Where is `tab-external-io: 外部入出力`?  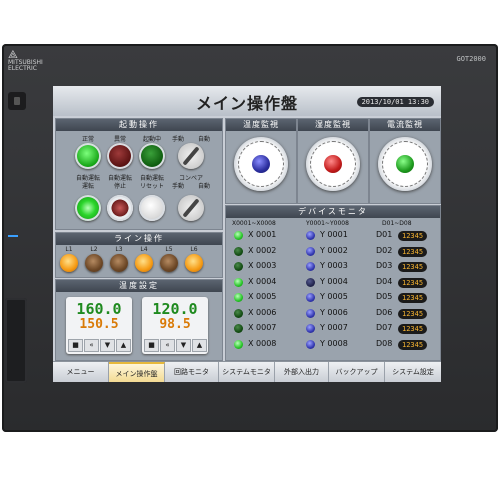
tab-external-io: 外部入出力 is located at coordinates (302, 372).